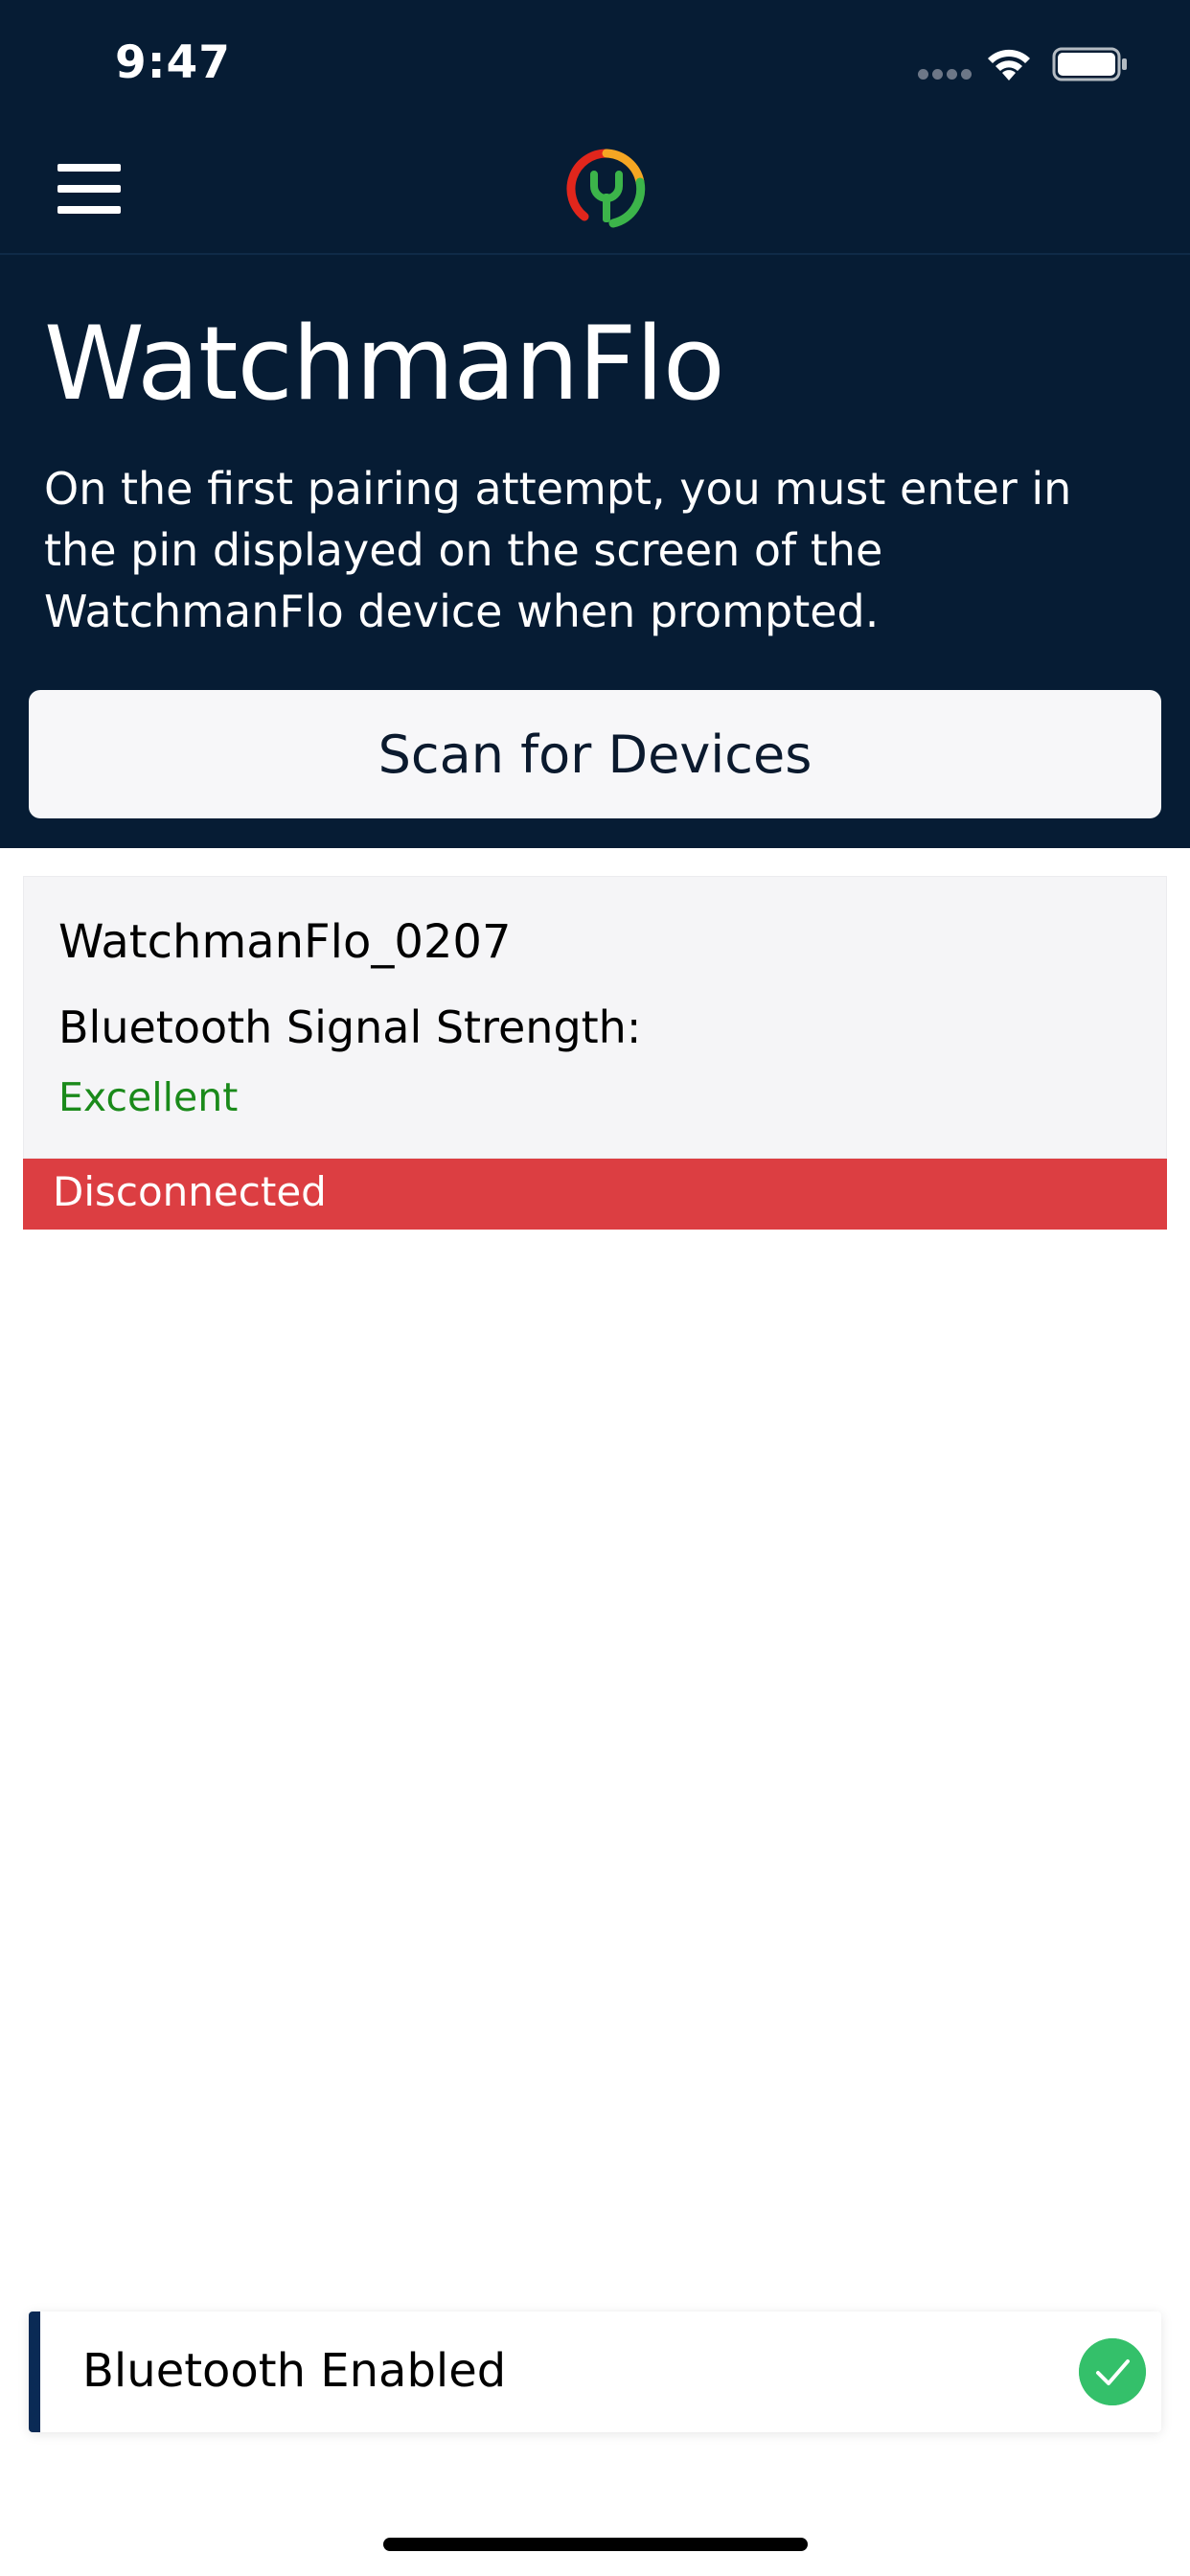 This screenshot has height=2576, width=1190. Describe the element at coordinates (945, 74) in the screenshot. I see `cellular-signal-icon` at that location.